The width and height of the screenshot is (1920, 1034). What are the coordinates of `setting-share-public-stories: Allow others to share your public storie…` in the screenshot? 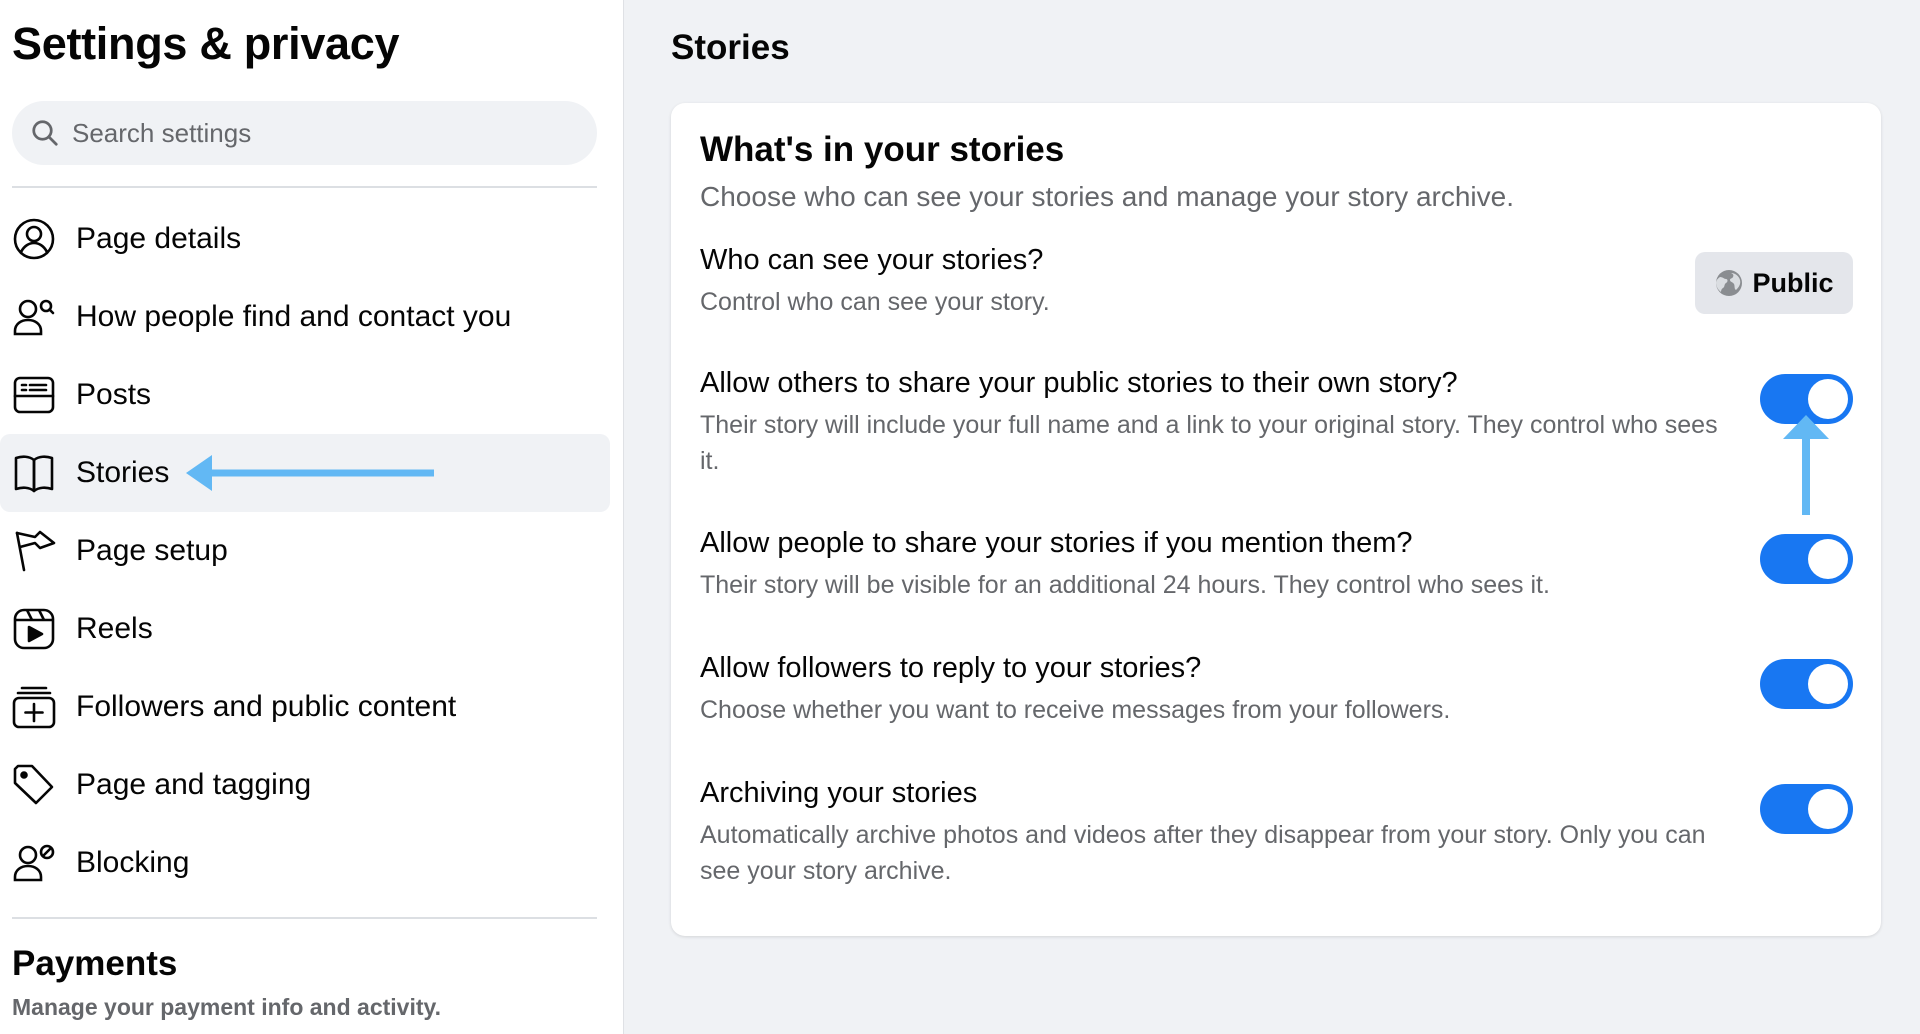 It's located at (1215, 421).